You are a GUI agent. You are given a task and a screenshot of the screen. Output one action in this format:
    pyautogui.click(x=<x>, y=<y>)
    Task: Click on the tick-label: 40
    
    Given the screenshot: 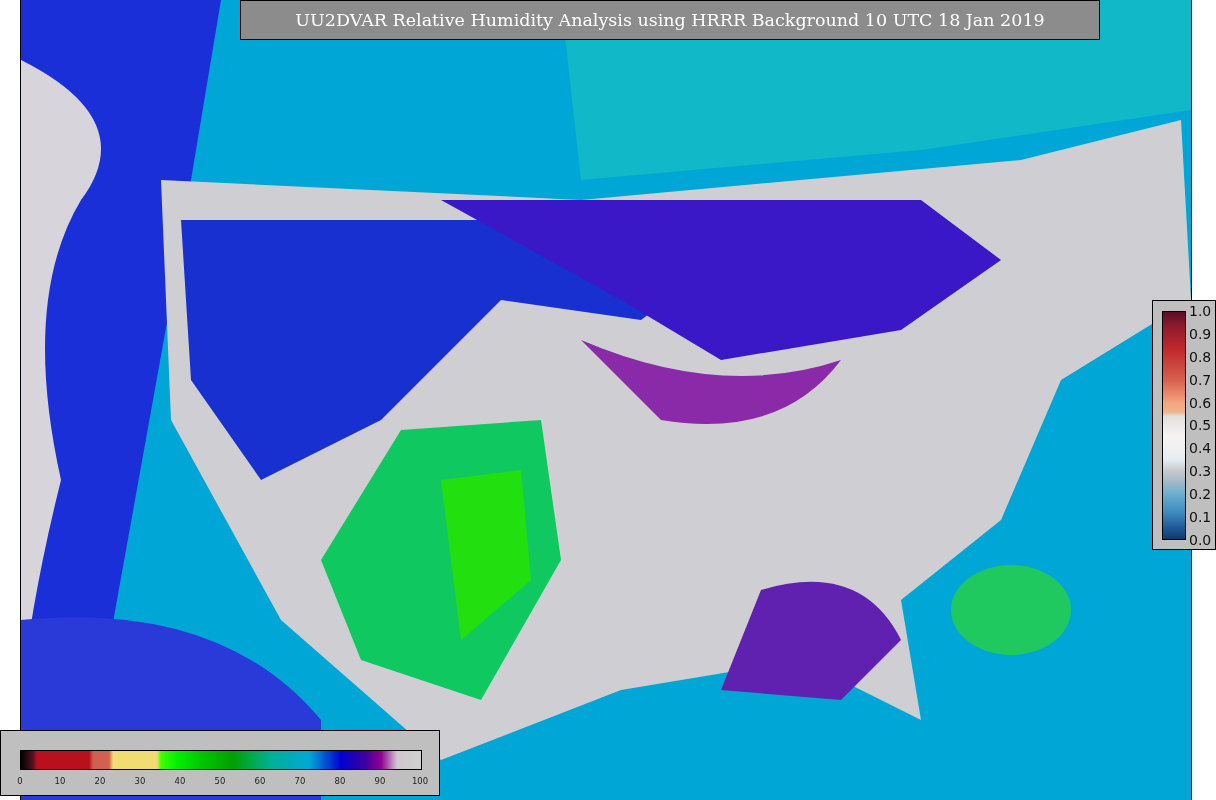 What is the action you would take?
    pyautogui.click(x=180, y=781)
    